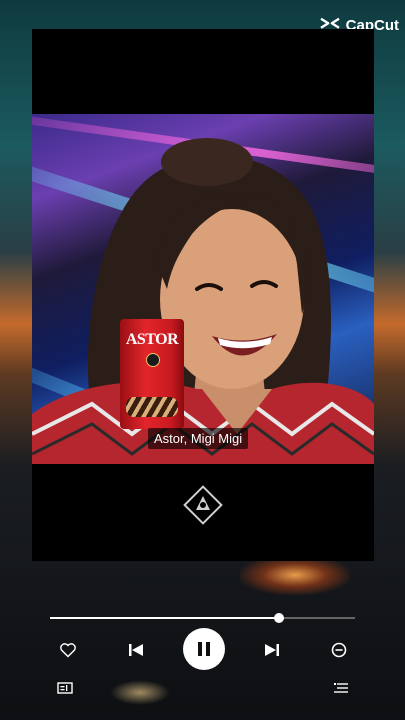 This screenshot has height=720, width=405. I want to click on lyrics-icon, so click(65, 688).